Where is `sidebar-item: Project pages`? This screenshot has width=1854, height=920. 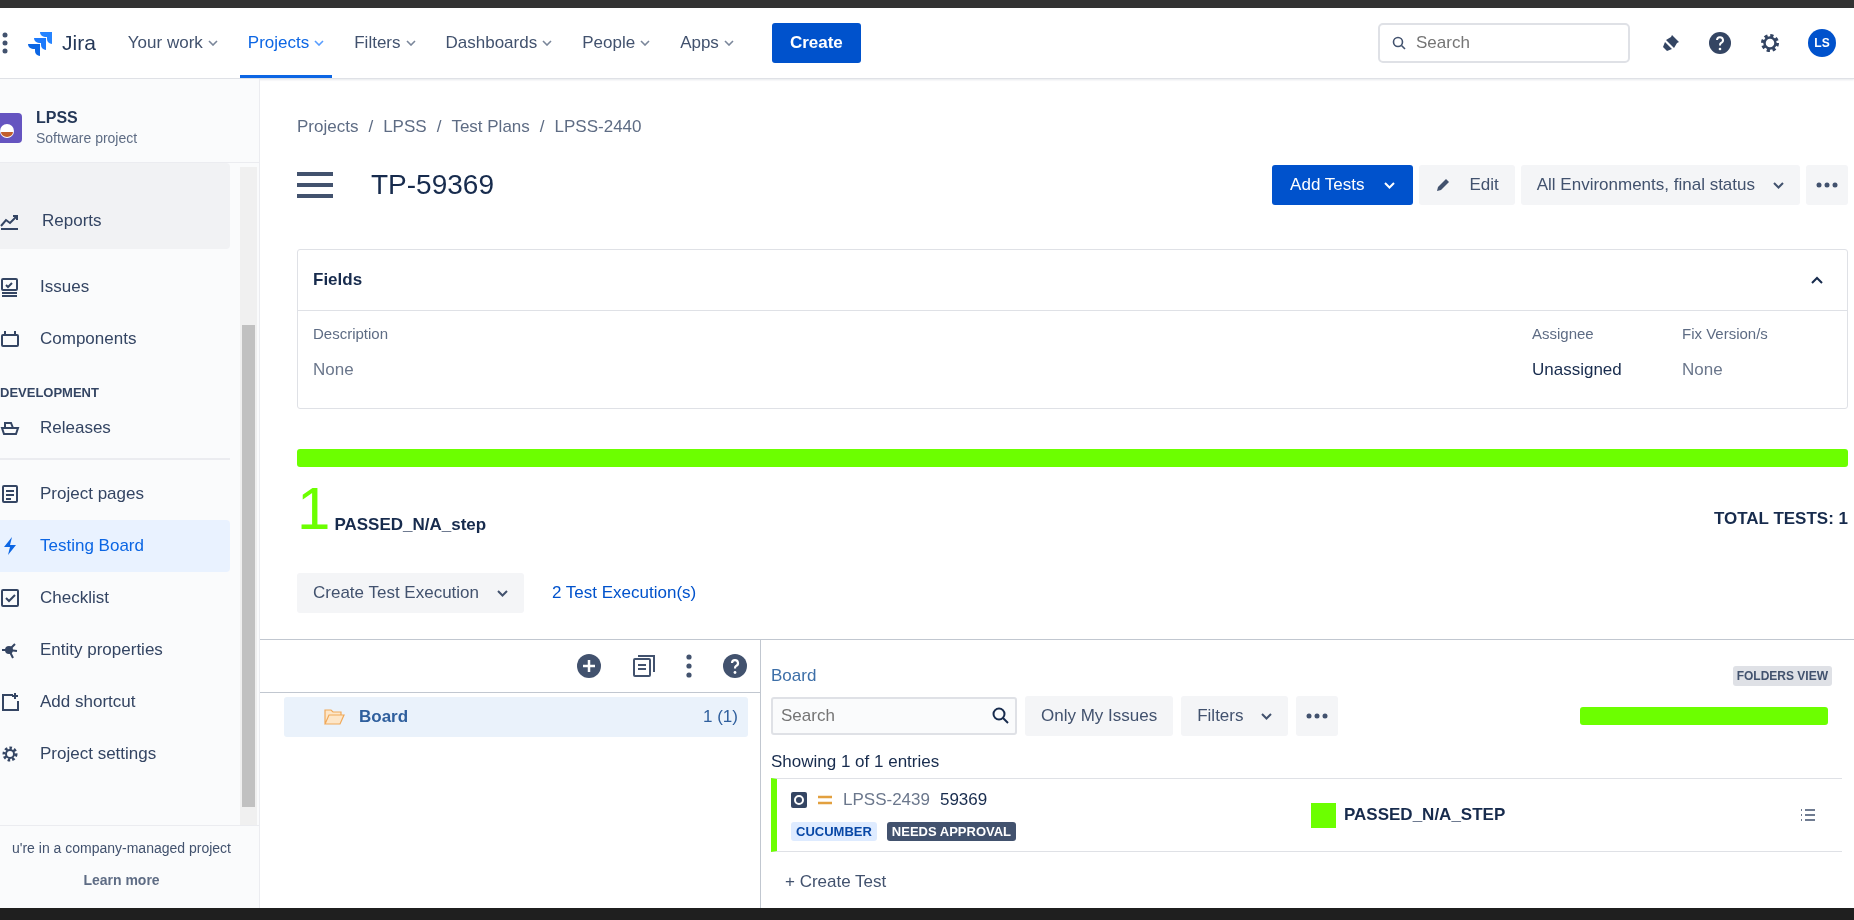 sidebar-item: Project pages is located at coordinates (115, 494).